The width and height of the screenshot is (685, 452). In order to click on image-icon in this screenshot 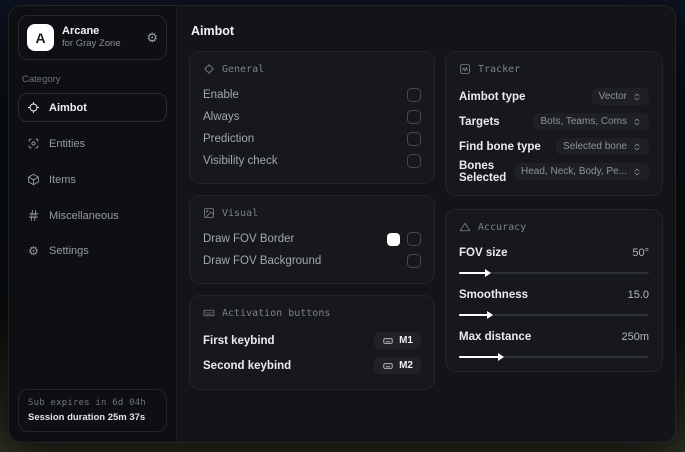, I will do `click(209, 213)`.